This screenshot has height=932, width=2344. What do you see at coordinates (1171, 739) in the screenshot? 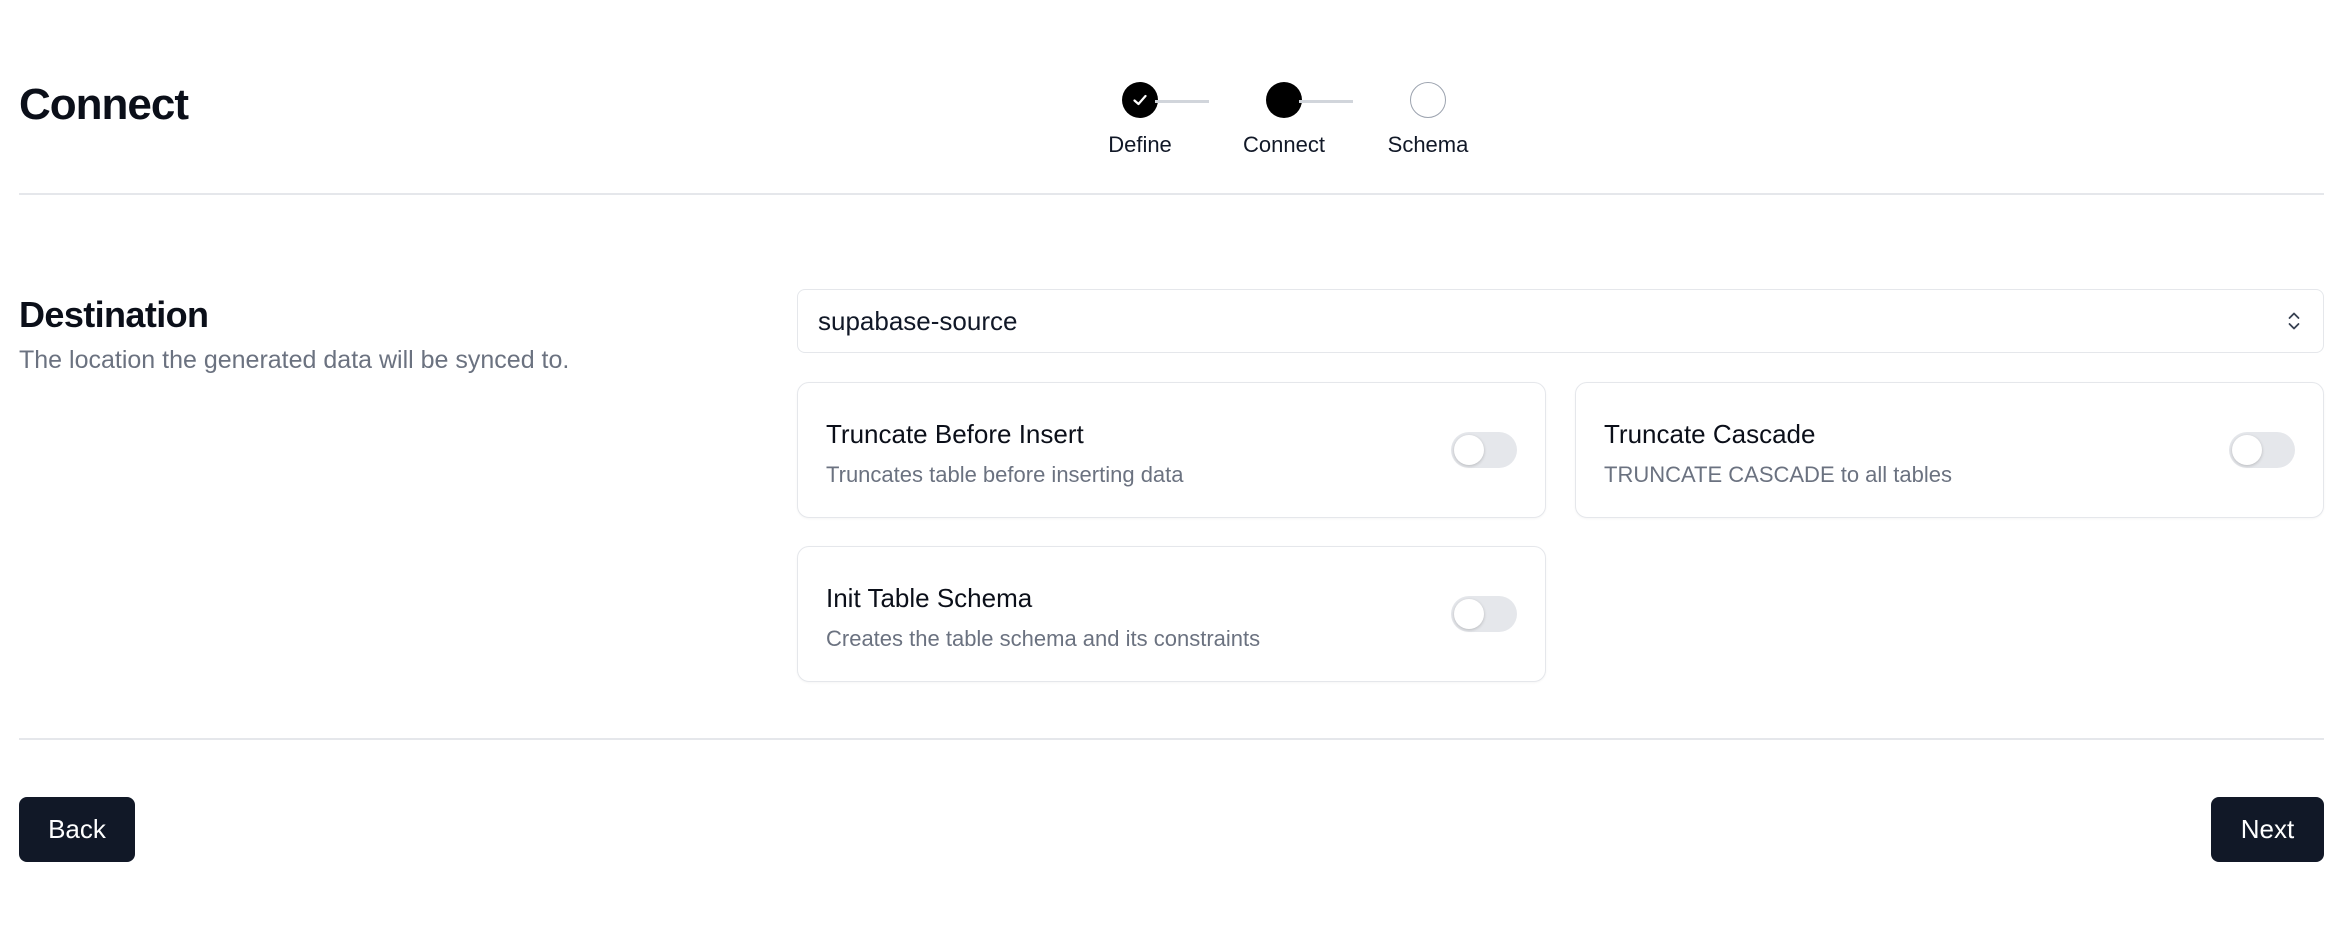
I see `footer-divider` at bounding box center [1171, 739].